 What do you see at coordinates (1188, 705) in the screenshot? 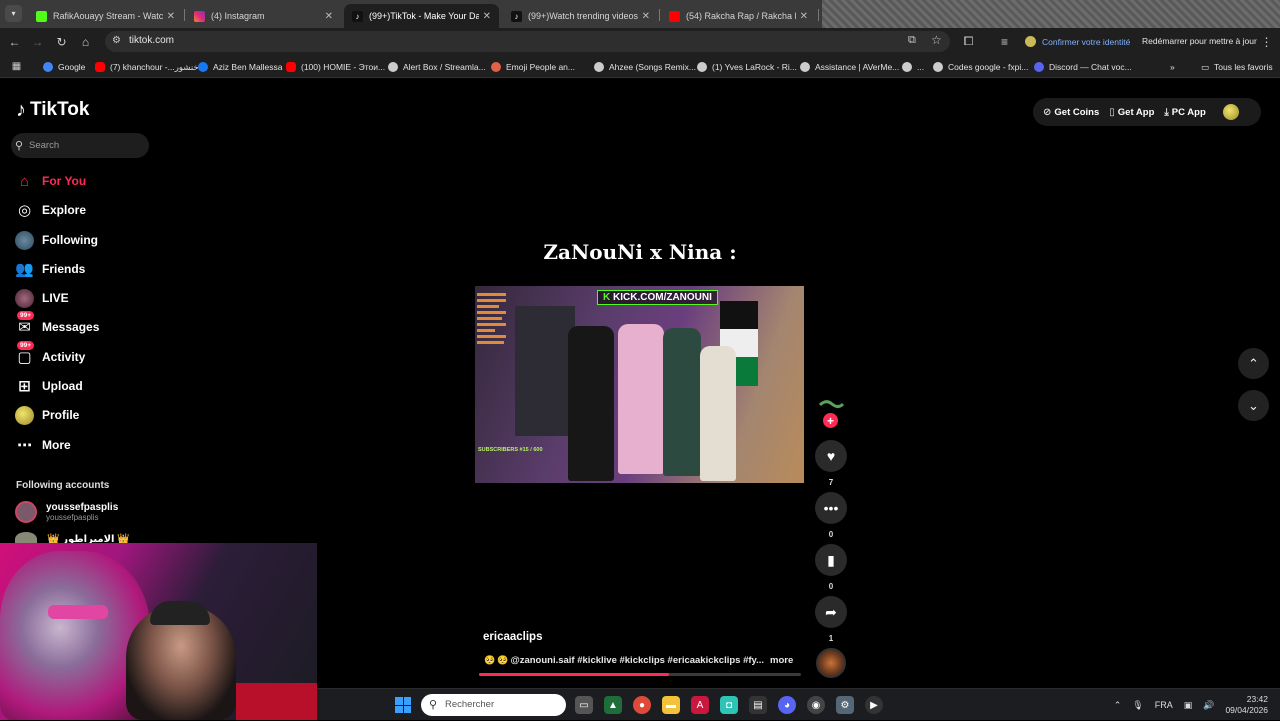
I see `network-icon: ▣` at bounding box center [1188, 705].